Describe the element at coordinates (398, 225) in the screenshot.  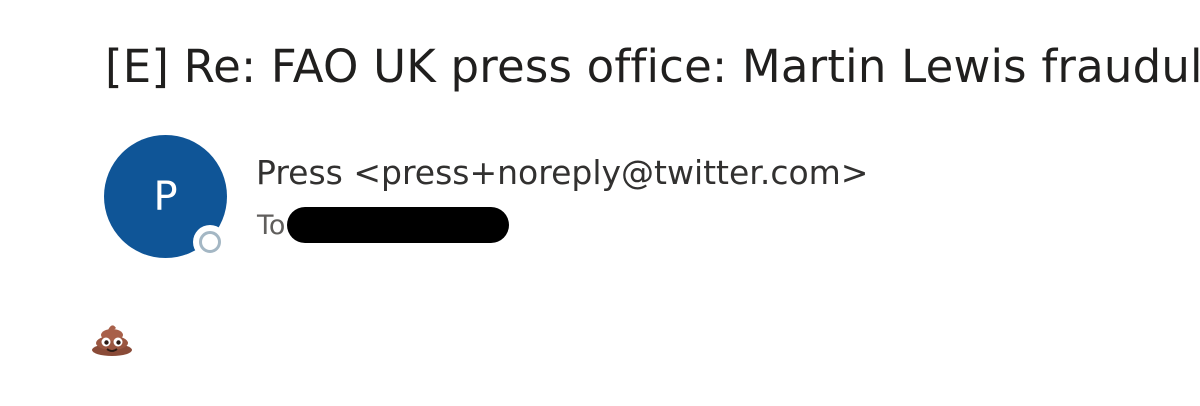
I see `redacted-recipient` at that location.